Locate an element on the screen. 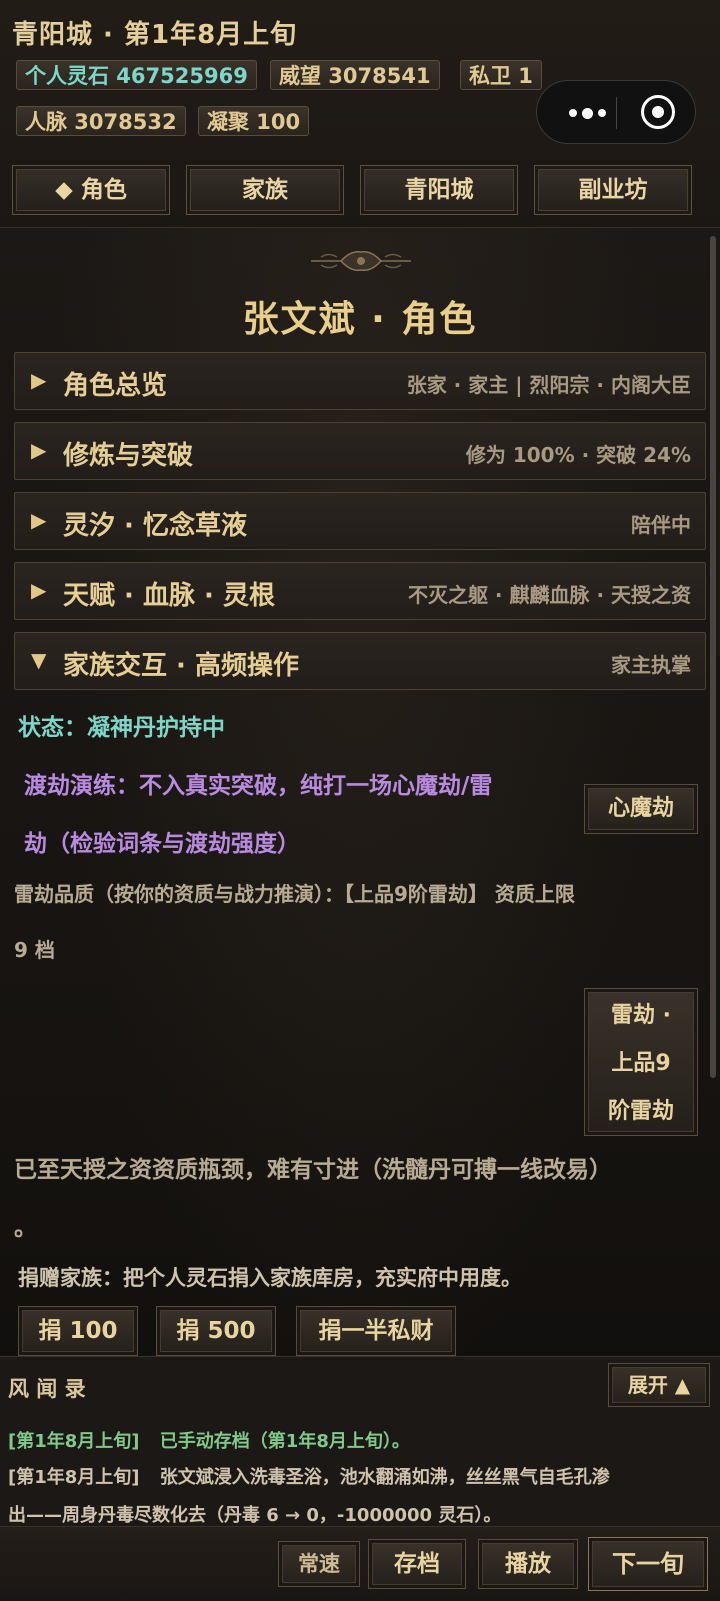  bottom-toolbar: 常速 存档 播放 下一旬 is located at coordinates (360, 1563).